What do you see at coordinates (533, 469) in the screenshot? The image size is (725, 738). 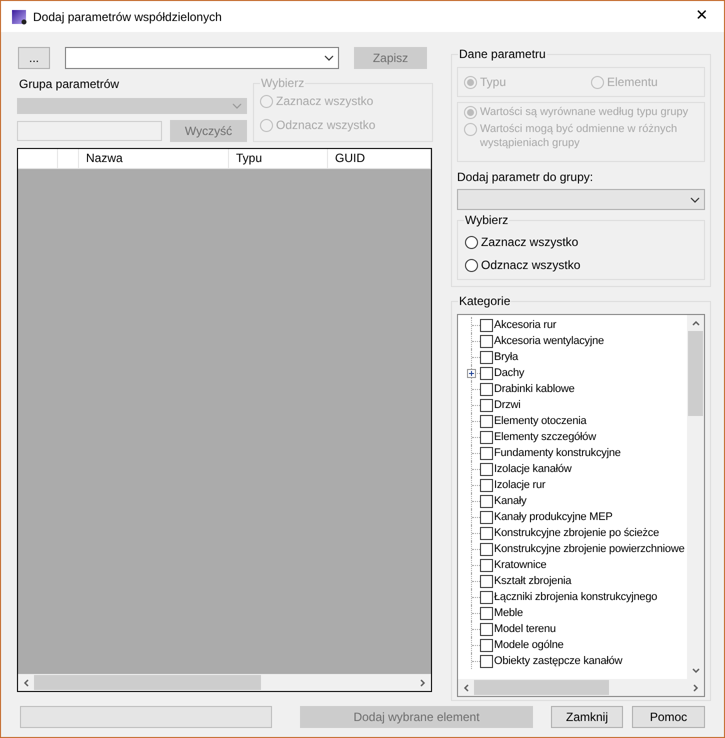 I see `category-label: Izolacje kanałów` at bounding box center [533, 469].